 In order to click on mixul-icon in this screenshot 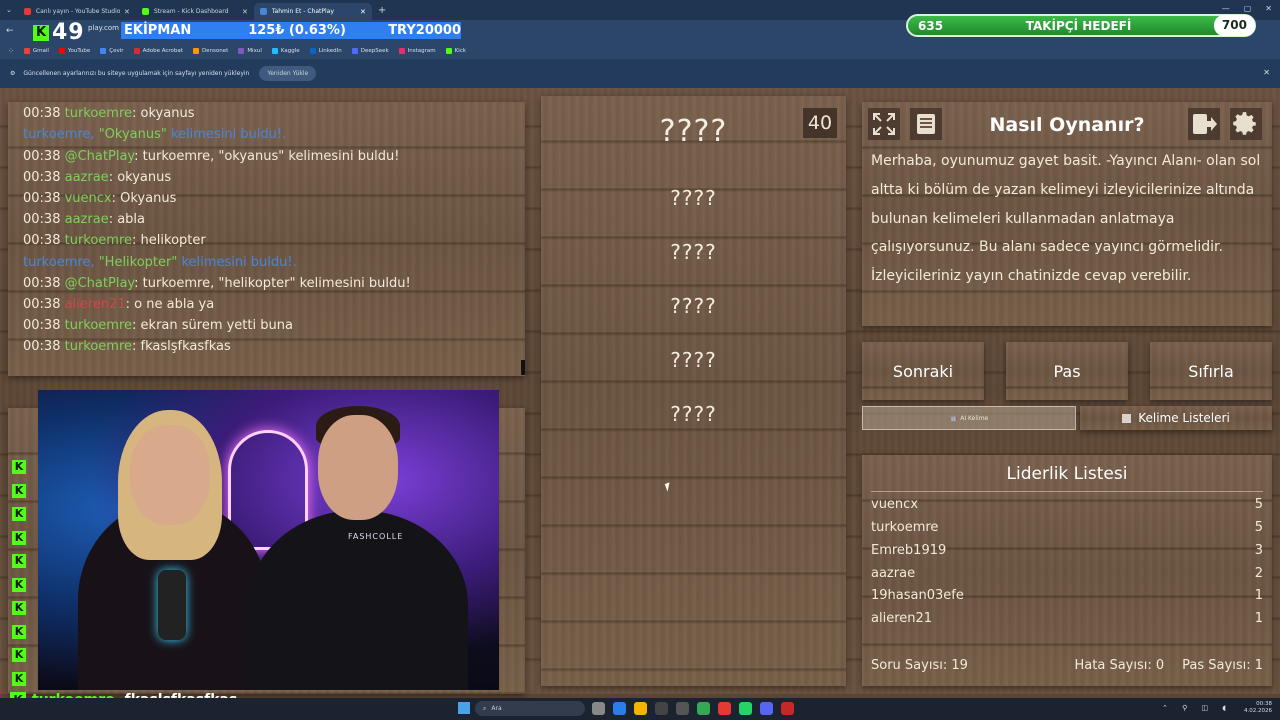, I will do `click(241, 50)`.